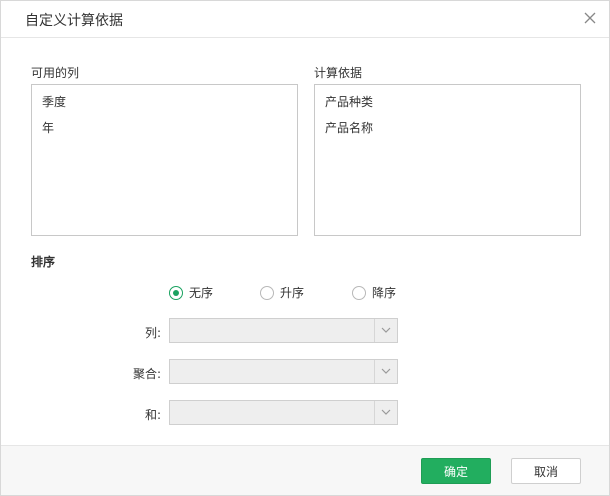 Image resolution: width=610 pixels, height=496 pixels. What do you see at coordinates (283, 330) in the screenshot?
I see `column-select` at bounding box center [283, 330].